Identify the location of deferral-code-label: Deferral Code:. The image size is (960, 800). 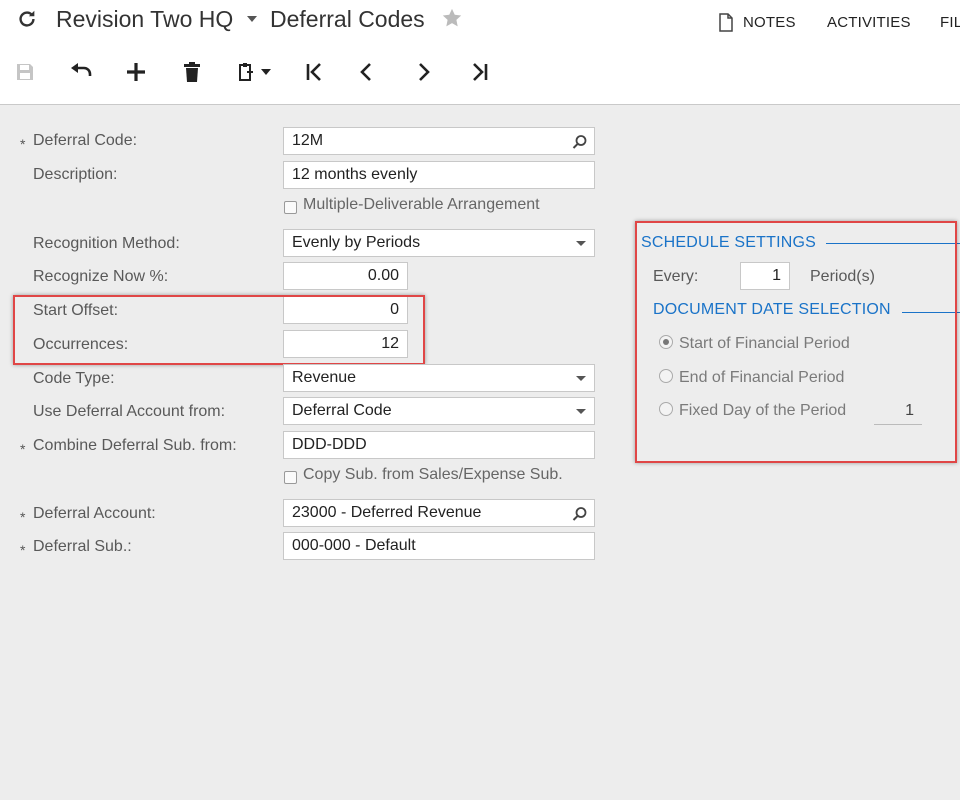
(85, 140).